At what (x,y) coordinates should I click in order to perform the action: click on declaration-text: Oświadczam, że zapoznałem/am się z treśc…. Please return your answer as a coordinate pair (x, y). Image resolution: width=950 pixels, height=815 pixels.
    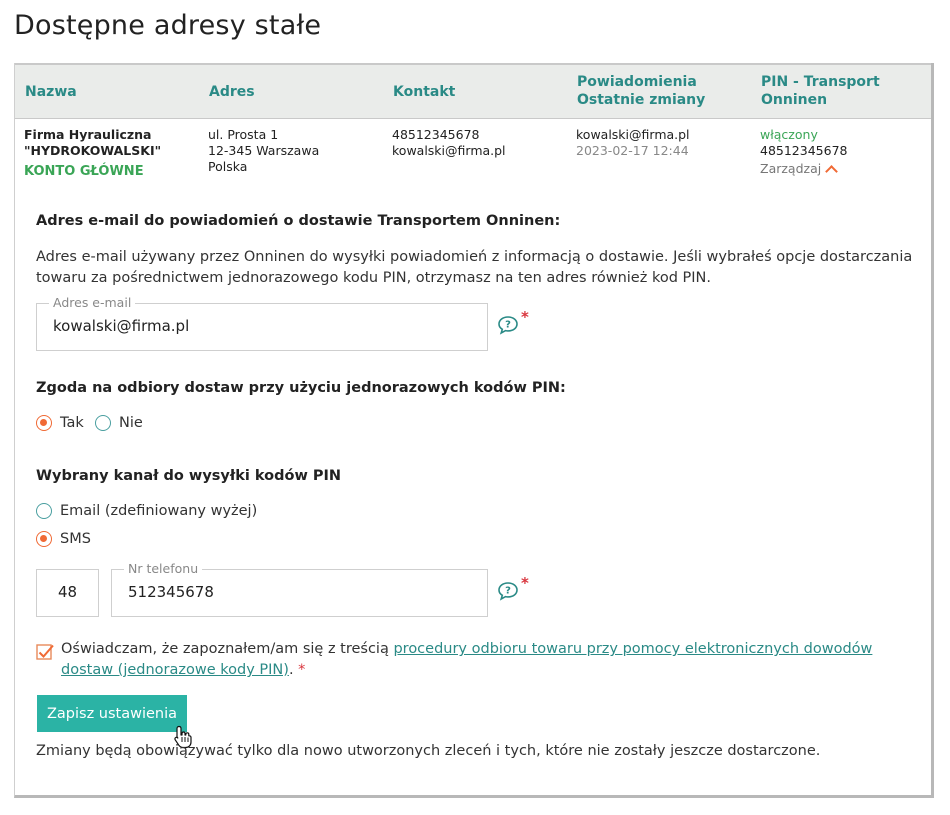
    Looking at the image, I should click on (486, 660).